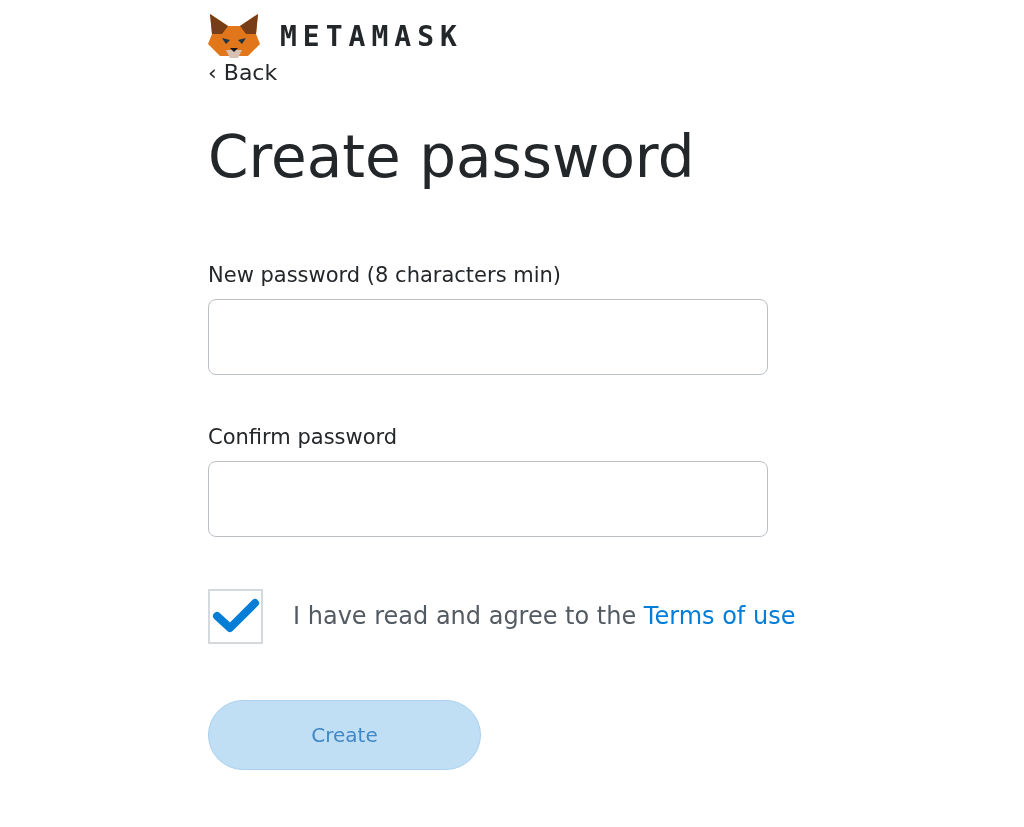 Image resolution: width=1024 pixels, height=827 pixels. What do you see at coordinates (303, 436) in the screenshot?
I see `field-label: Confirm password` at bounding box center [303, 436].